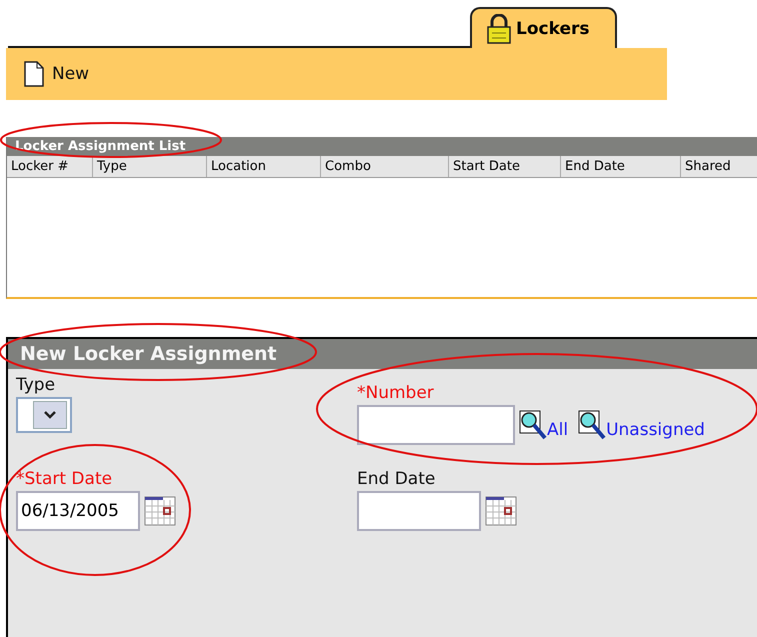 Image resolution: width=757 pixels, height=637 pixels. I want to click on column-header: Locker #, so click(50, 166).